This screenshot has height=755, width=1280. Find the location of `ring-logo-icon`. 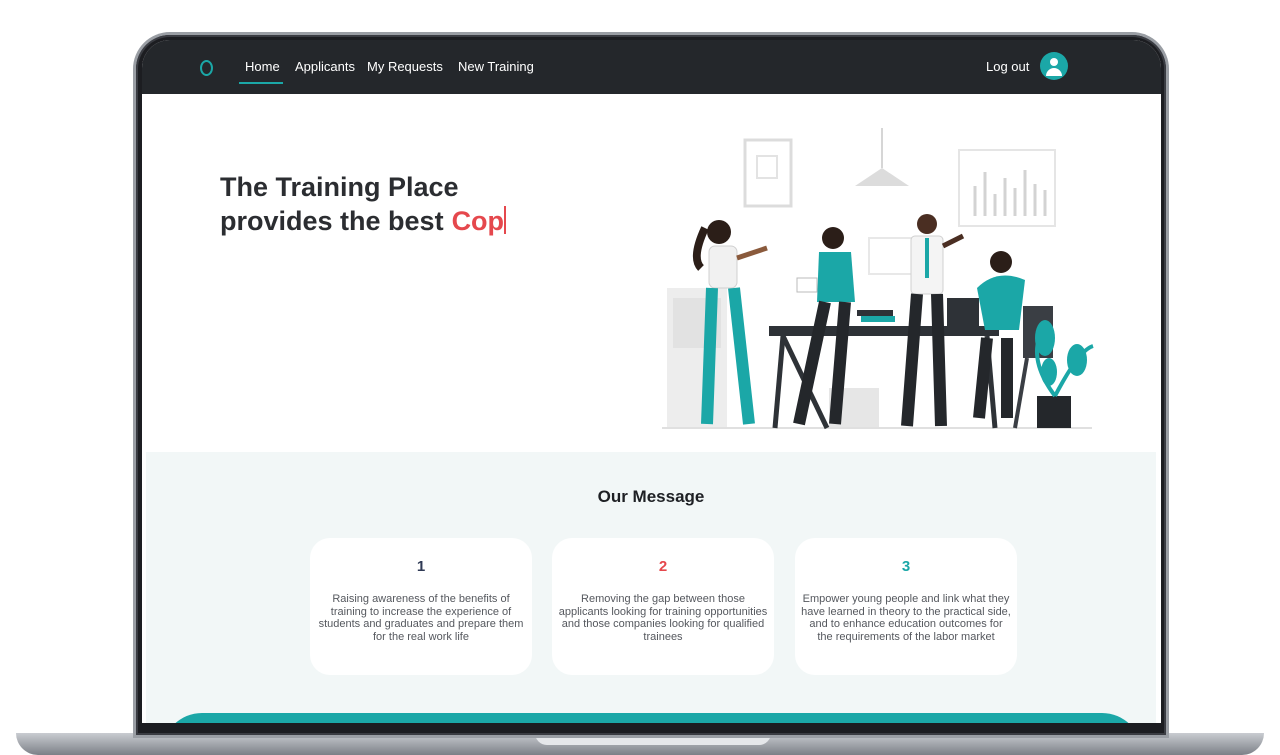

ring-logo-icon is located at coordinates (206, 68).